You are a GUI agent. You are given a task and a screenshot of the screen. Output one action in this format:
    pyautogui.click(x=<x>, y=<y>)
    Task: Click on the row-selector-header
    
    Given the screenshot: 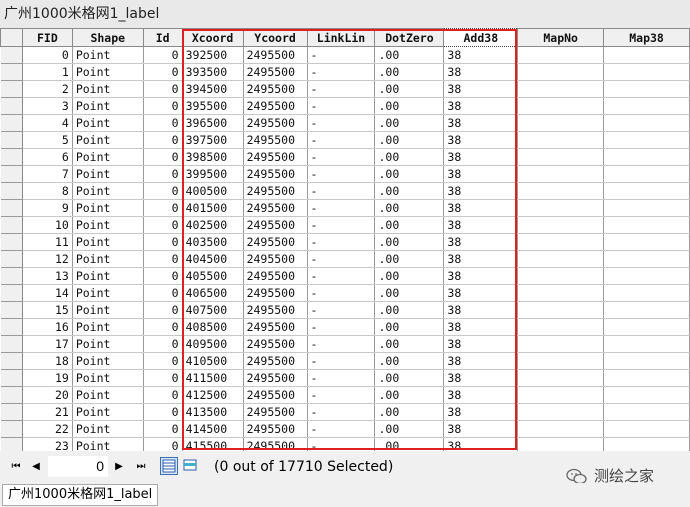 What is the action you would take?
    pyautogui.click(x=11, y=37)
    